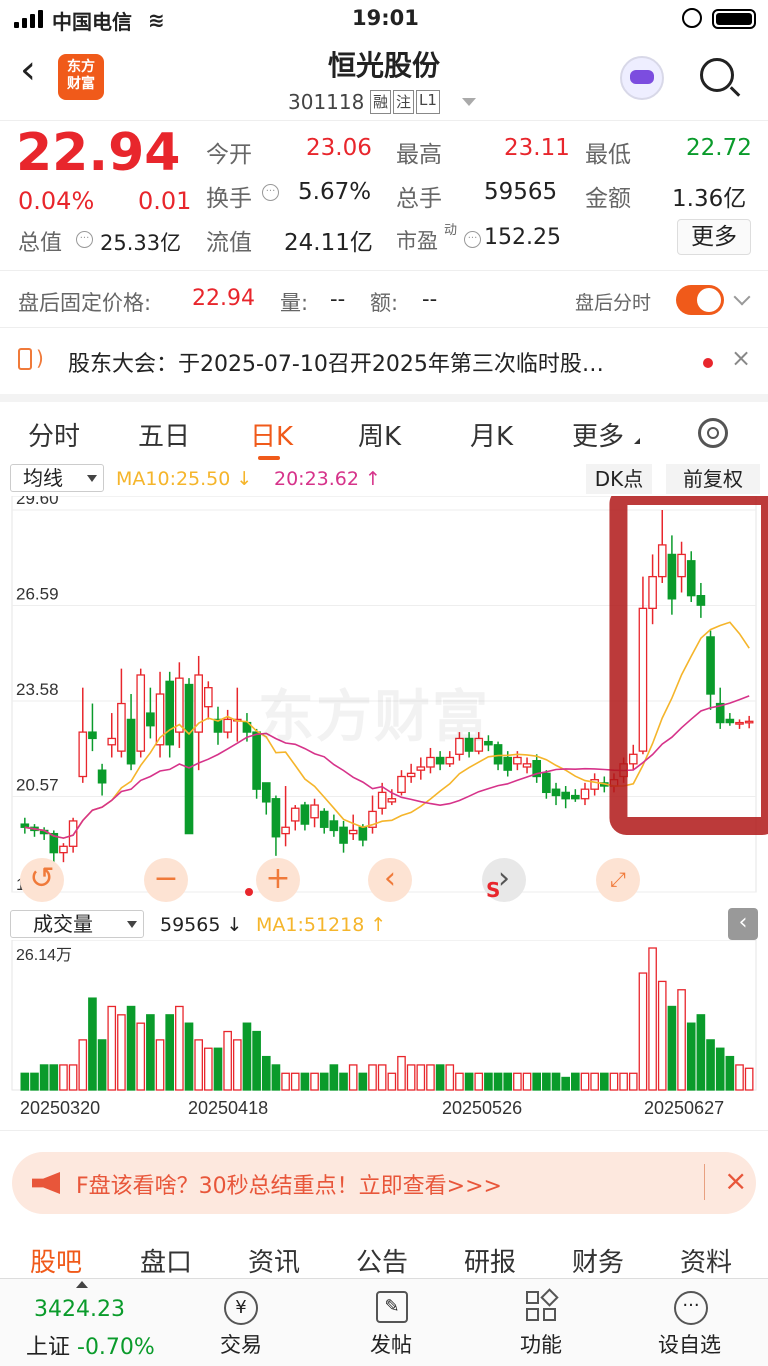 The height and width of the screenshot is (1366, 768). What do you see at coordinates (229, 243) in the screenshot?
I see `float-mv-label: 流值` at bounding box center [229, 243].